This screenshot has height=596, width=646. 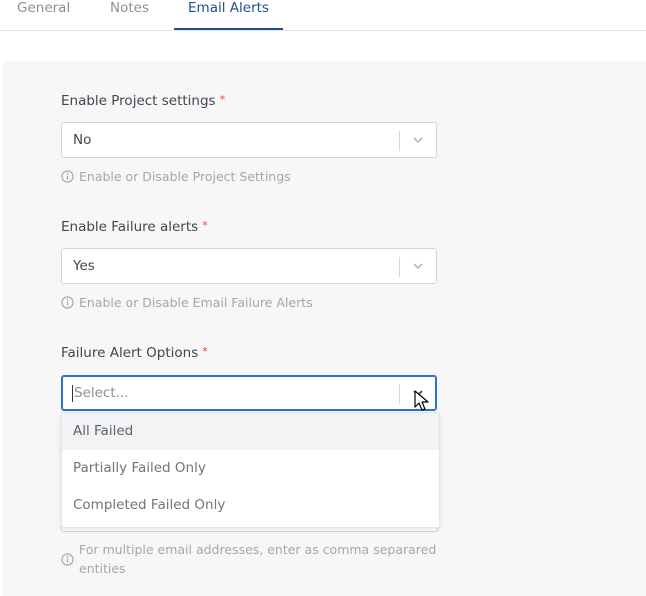 What do you see at coordinates (228, 15) in the screenshot?
I see `tab-email-alerts: Email Alerts` at bounding box center [228, 15].